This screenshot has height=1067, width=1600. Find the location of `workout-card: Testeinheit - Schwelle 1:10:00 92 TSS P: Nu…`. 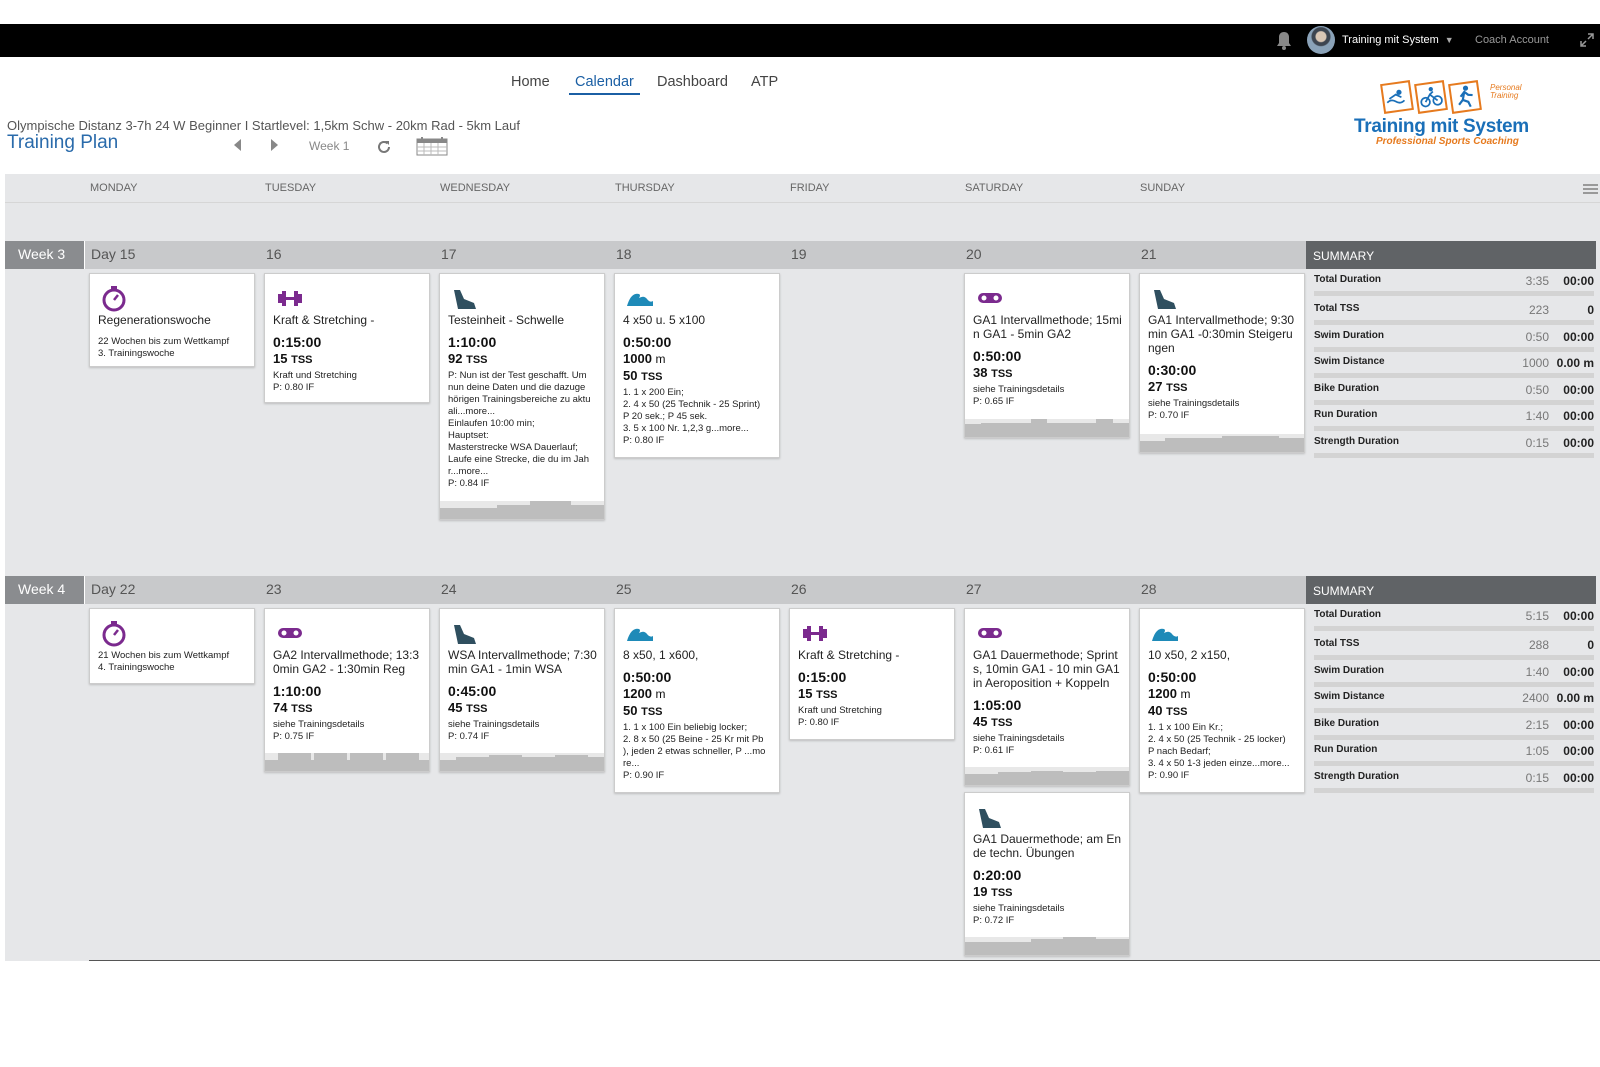

workout-card: Testeinheit - Schwelle 1:10:00 92 TSS P: Nu… is located at coordinates (522, 396).